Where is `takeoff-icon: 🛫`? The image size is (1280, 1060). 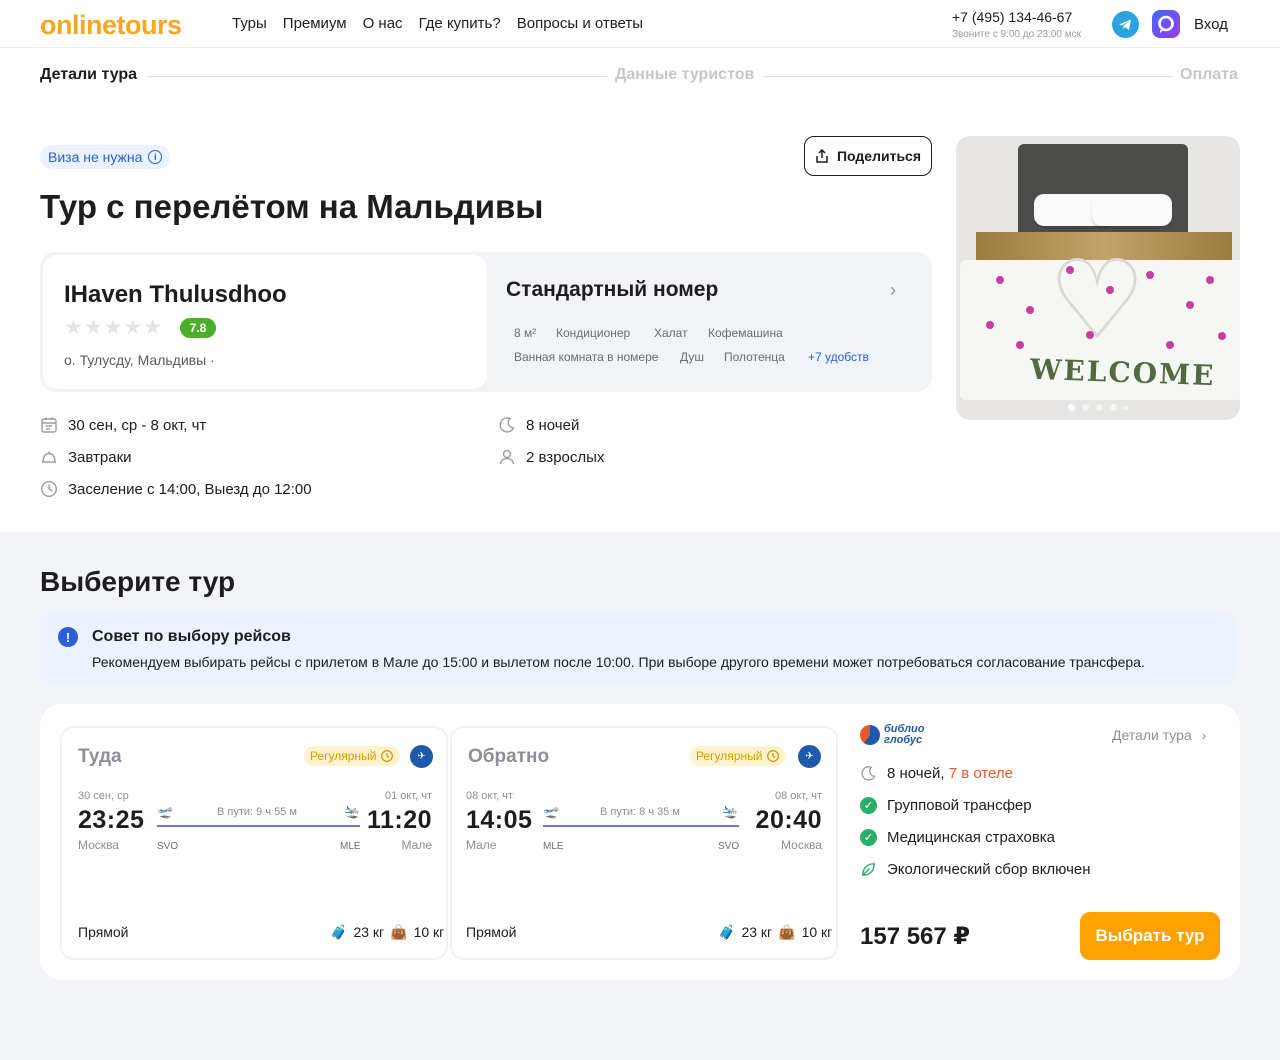 takeoff-icon: 🛫 is located at coordinates (165, 811).